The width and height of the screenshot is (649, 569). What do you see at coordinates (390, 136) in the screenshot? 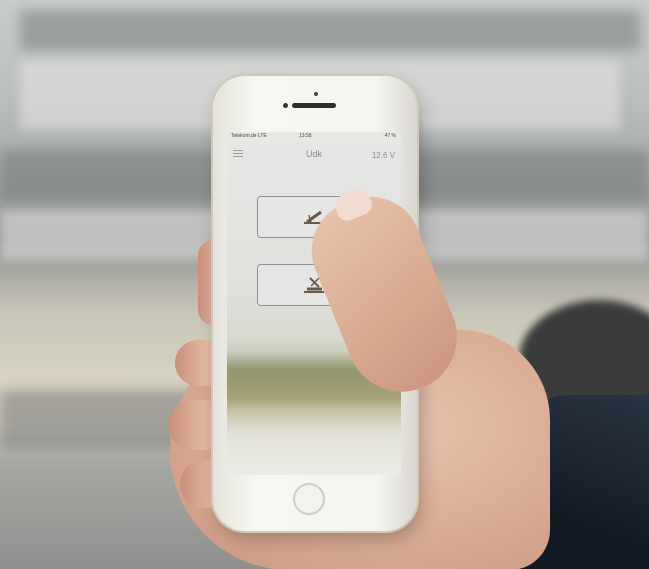
I see `battery-label: 47 %` at bounding box center [390, 136].